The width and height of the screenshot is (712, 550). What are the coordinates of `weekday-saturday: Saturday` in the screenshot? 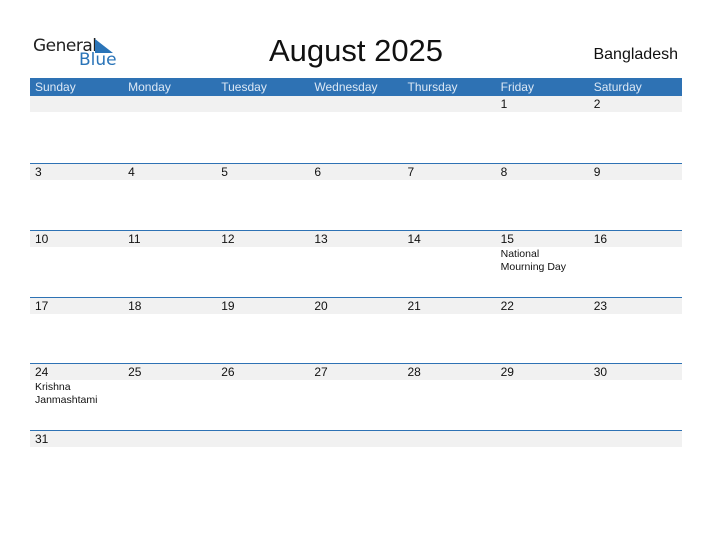 It's located at (617, 87).